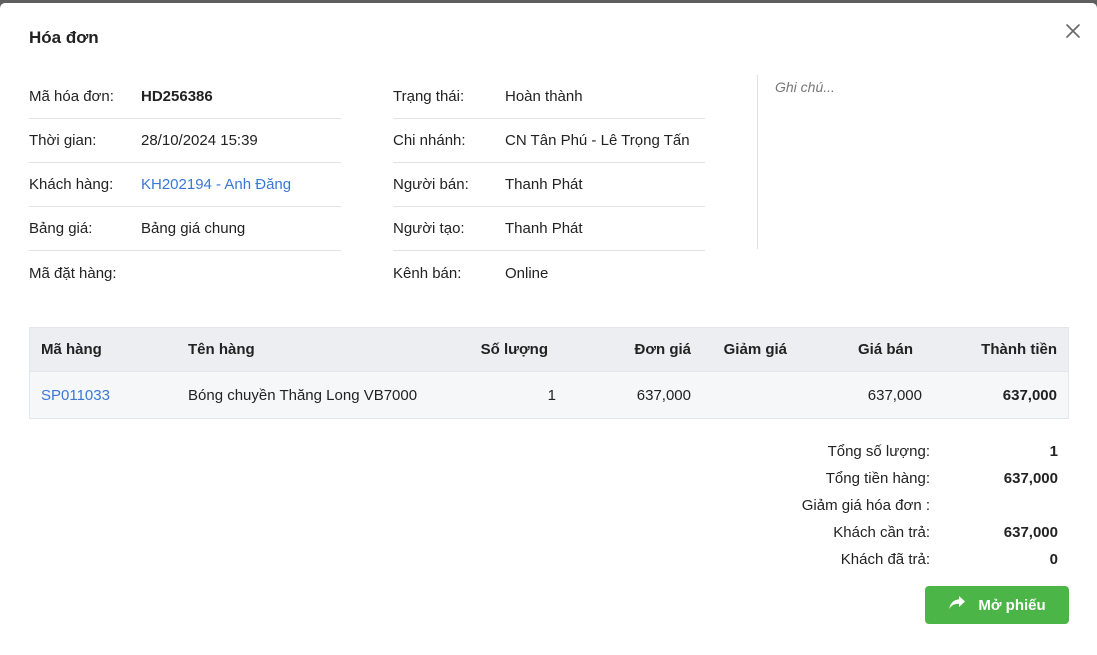 Image resolution: width=1097 pixels, height=655 pixels. Describe the element at coordinates (71, 349) in the screenshot. I see `col-header-code: Mã hàng` at that location.